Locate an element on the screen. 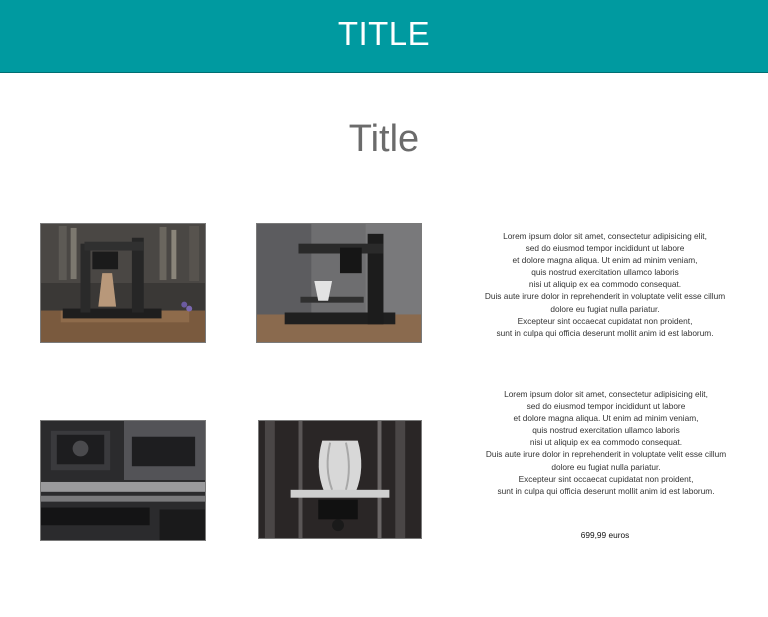  header-title: TITLE is located at coordinates (384, 33).